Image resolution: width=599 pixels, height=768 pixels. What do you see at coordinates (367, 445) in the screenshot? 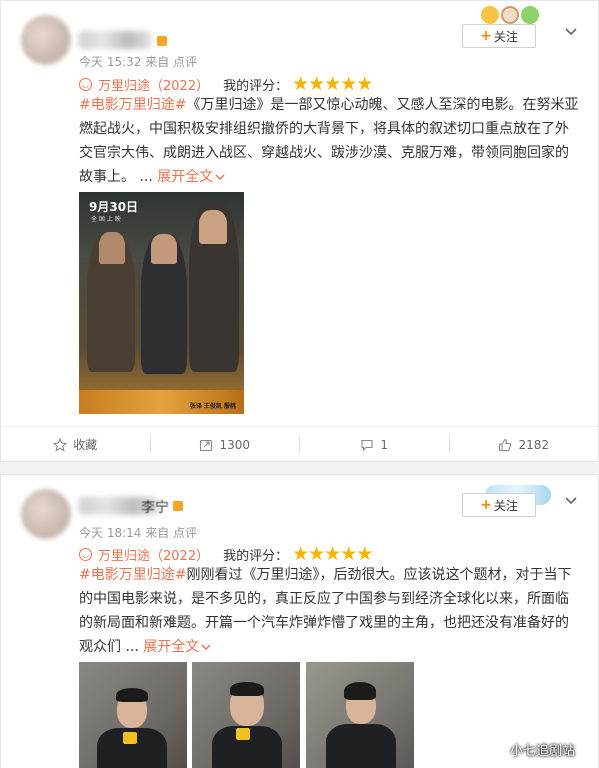
I see `comment-icon` at bounding box center [367, 445].